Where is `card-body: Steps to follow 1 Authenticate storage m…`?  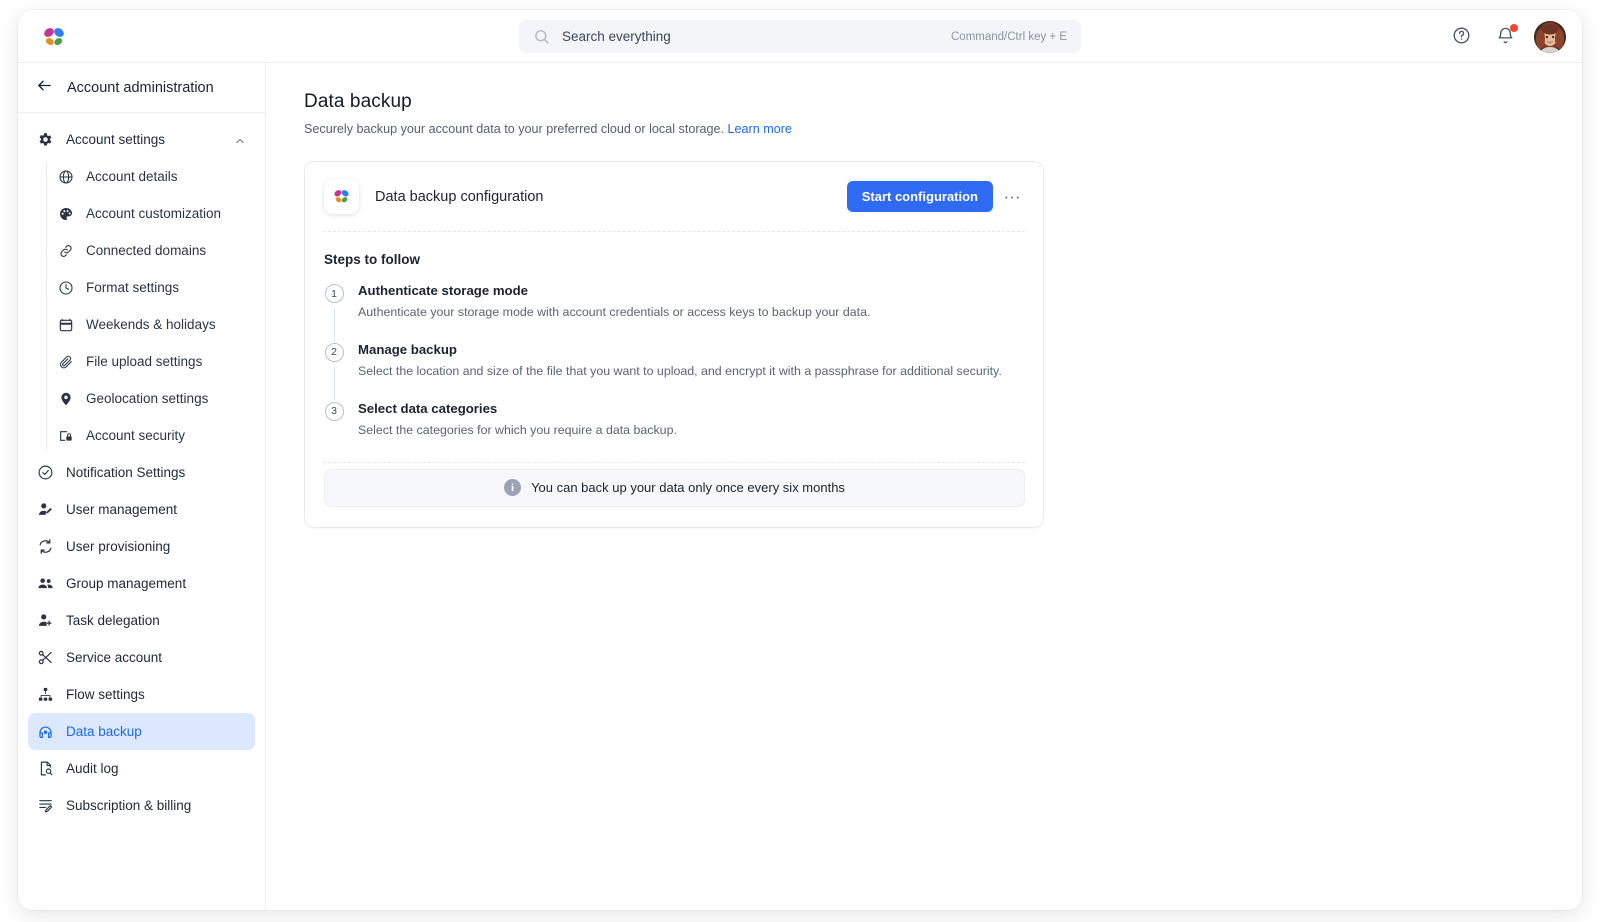 card-body: Steps to follow 1 Authenticate storage m… is located at coordinates (674, 347).